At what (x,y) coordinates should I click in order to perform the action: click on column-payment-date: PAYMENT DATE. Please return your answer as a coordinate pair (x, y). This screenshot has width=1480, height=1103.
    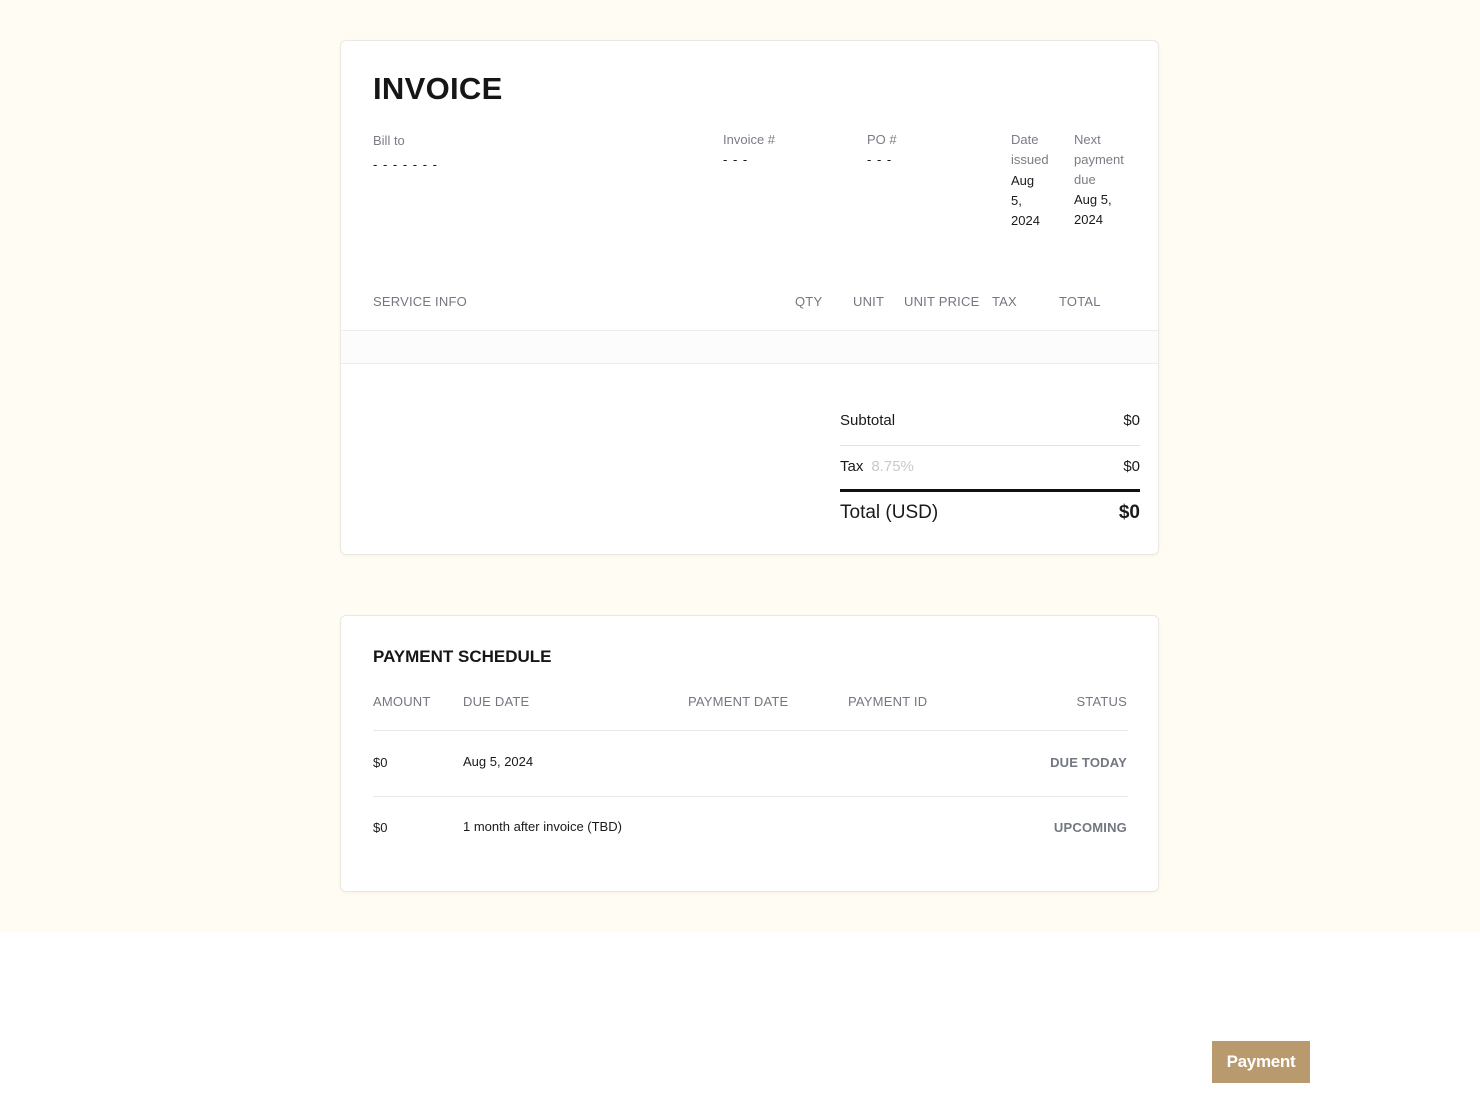
    Looking at the image, I should click on (738, 701).